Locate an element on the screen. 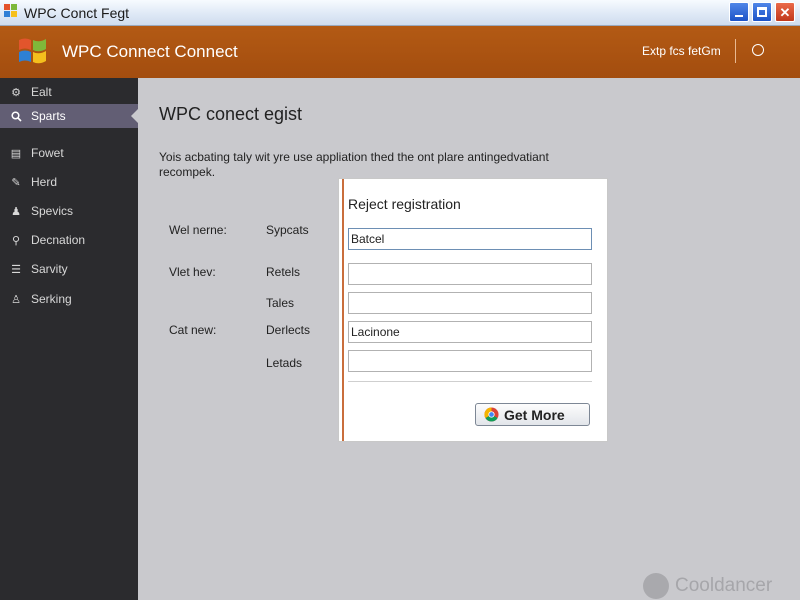 The image size is (800, 600). sidebar-item-herd: ✎ Herd is located at coordinates (69, 182).